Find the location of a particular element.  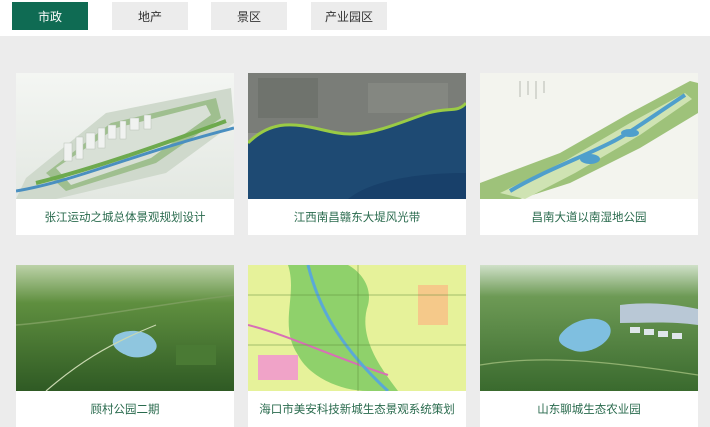

tab-industrial-park: 产业园区 is located at coordinates (349, 16).